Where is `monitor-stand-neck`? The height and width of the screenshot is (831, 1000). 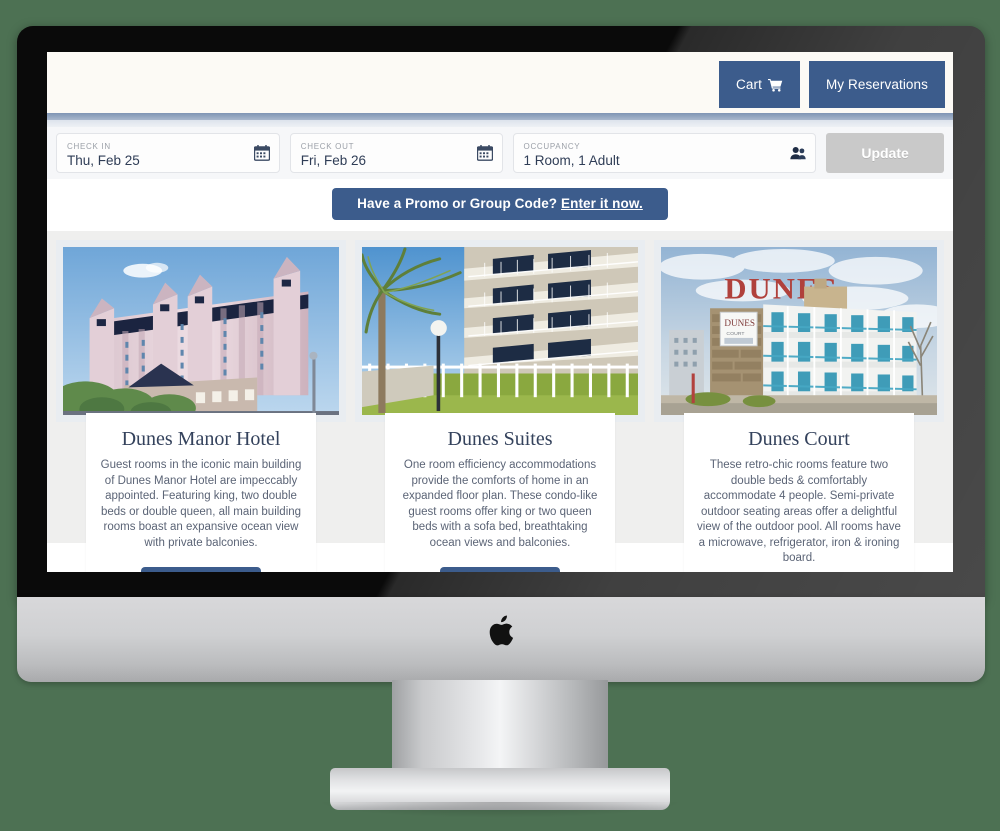
monitor-stand-neck is located at coordinates (500, 726).